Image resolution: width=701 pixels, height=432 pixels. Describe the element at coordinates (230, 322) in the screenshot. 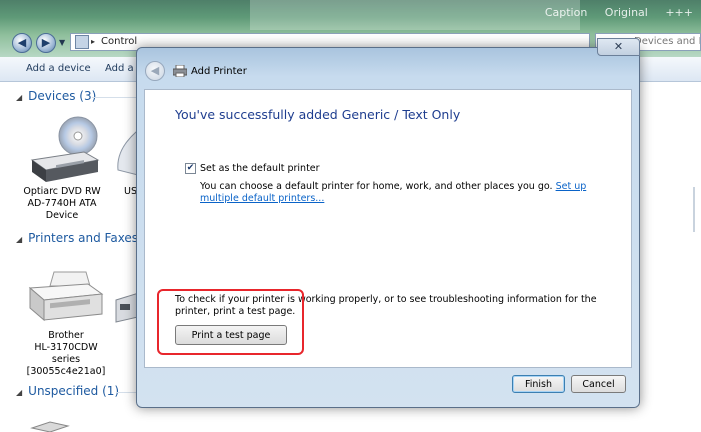

I see `highlight-annotation` at that location.